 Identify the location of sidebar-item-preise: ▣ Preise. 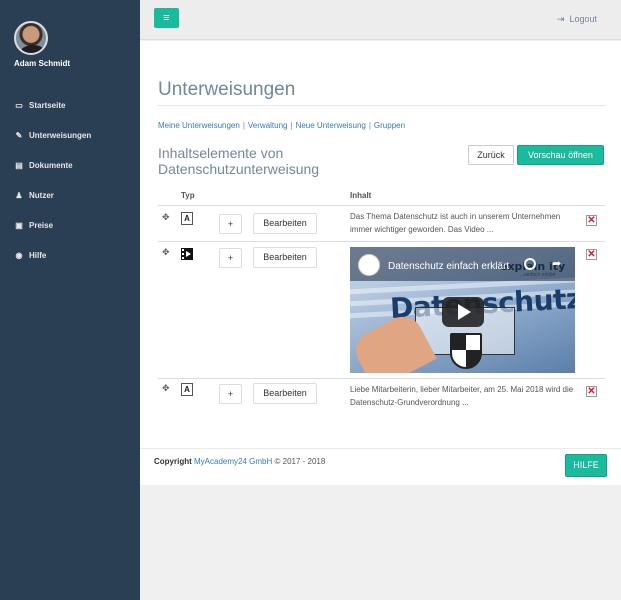
(70, 225).